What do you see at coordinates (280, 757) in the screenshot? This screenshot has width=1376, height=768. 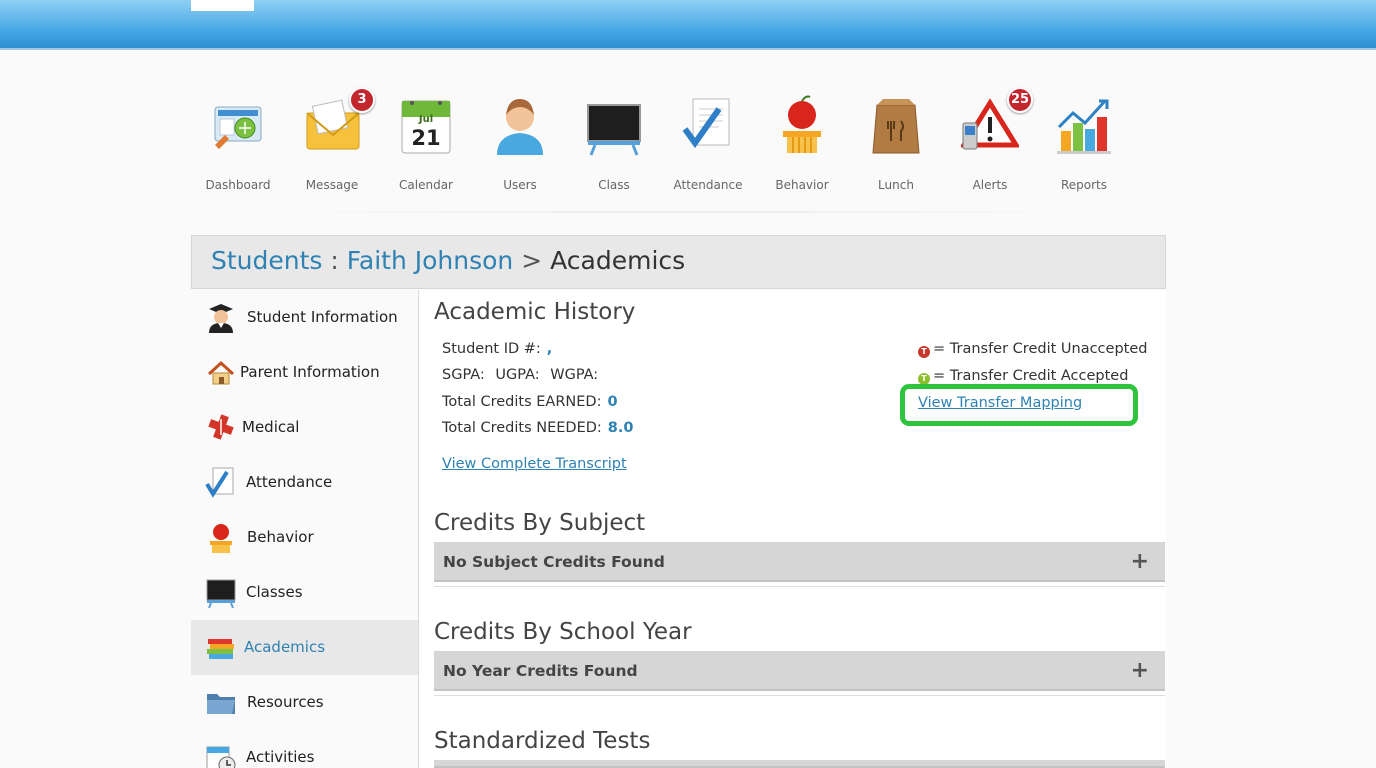 I see `sidebar-label: Activities` at bounding box center [280, 757].